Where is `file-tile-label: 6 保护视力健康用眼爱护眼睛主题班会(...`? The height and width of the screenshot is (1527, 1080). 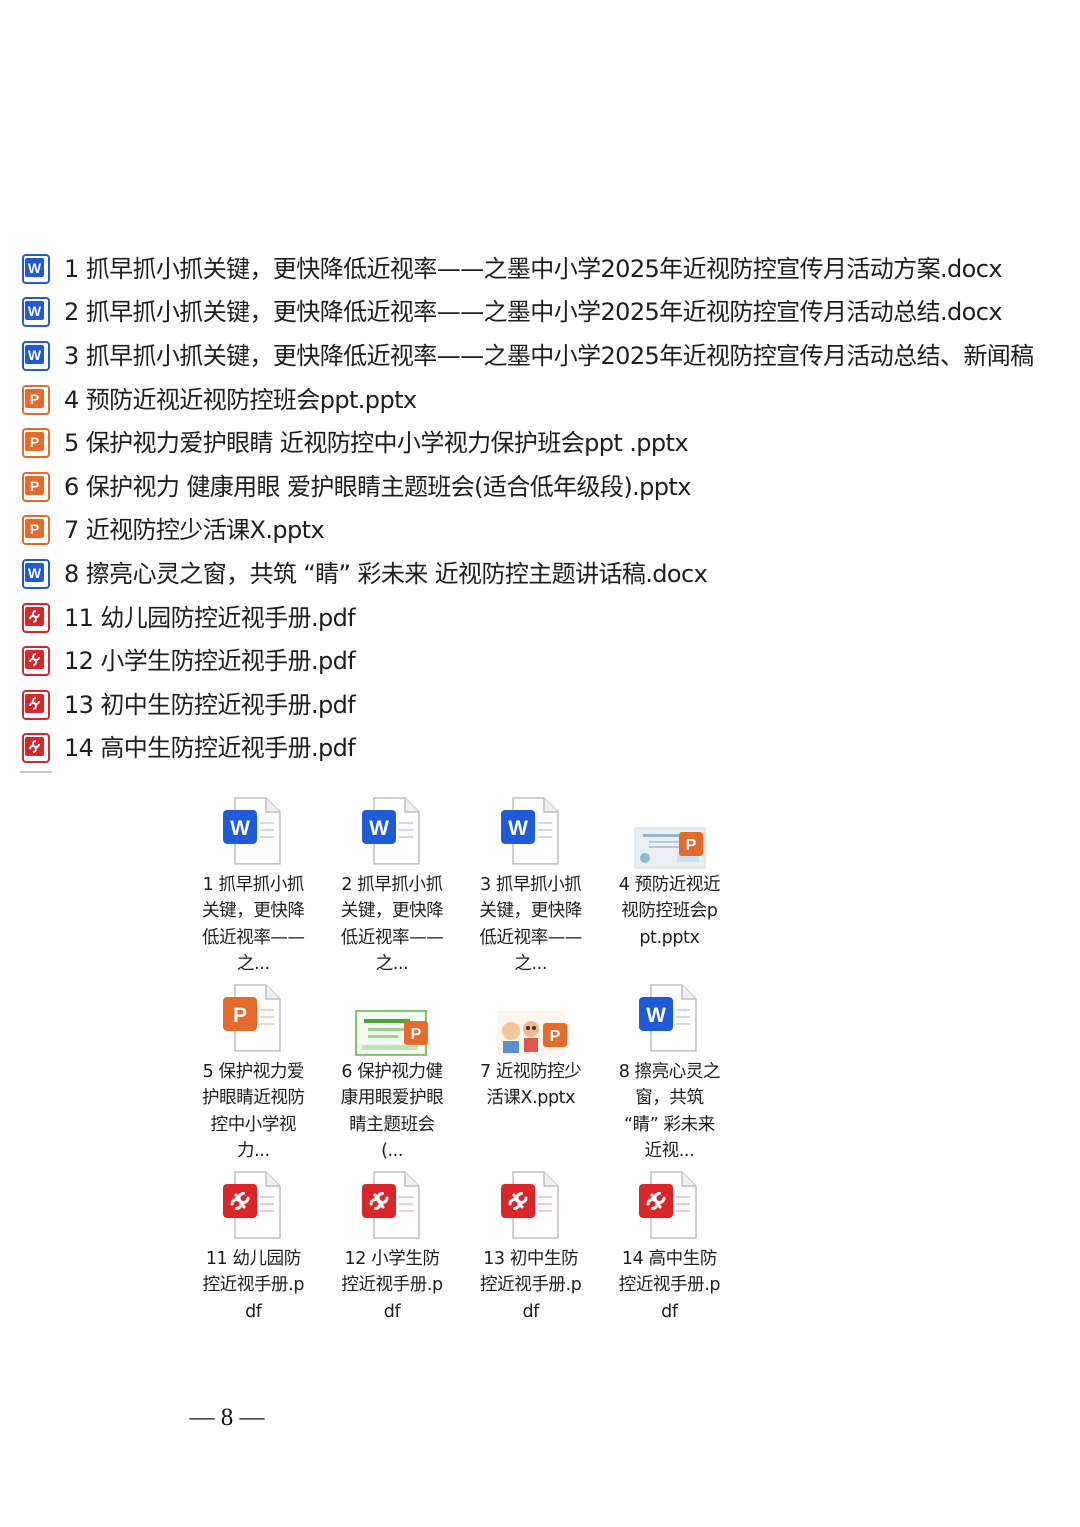
file-tile-label: 6 保护视力健康用眼爱护眼睛主题班会(... is located at coordinates (392, 1111).